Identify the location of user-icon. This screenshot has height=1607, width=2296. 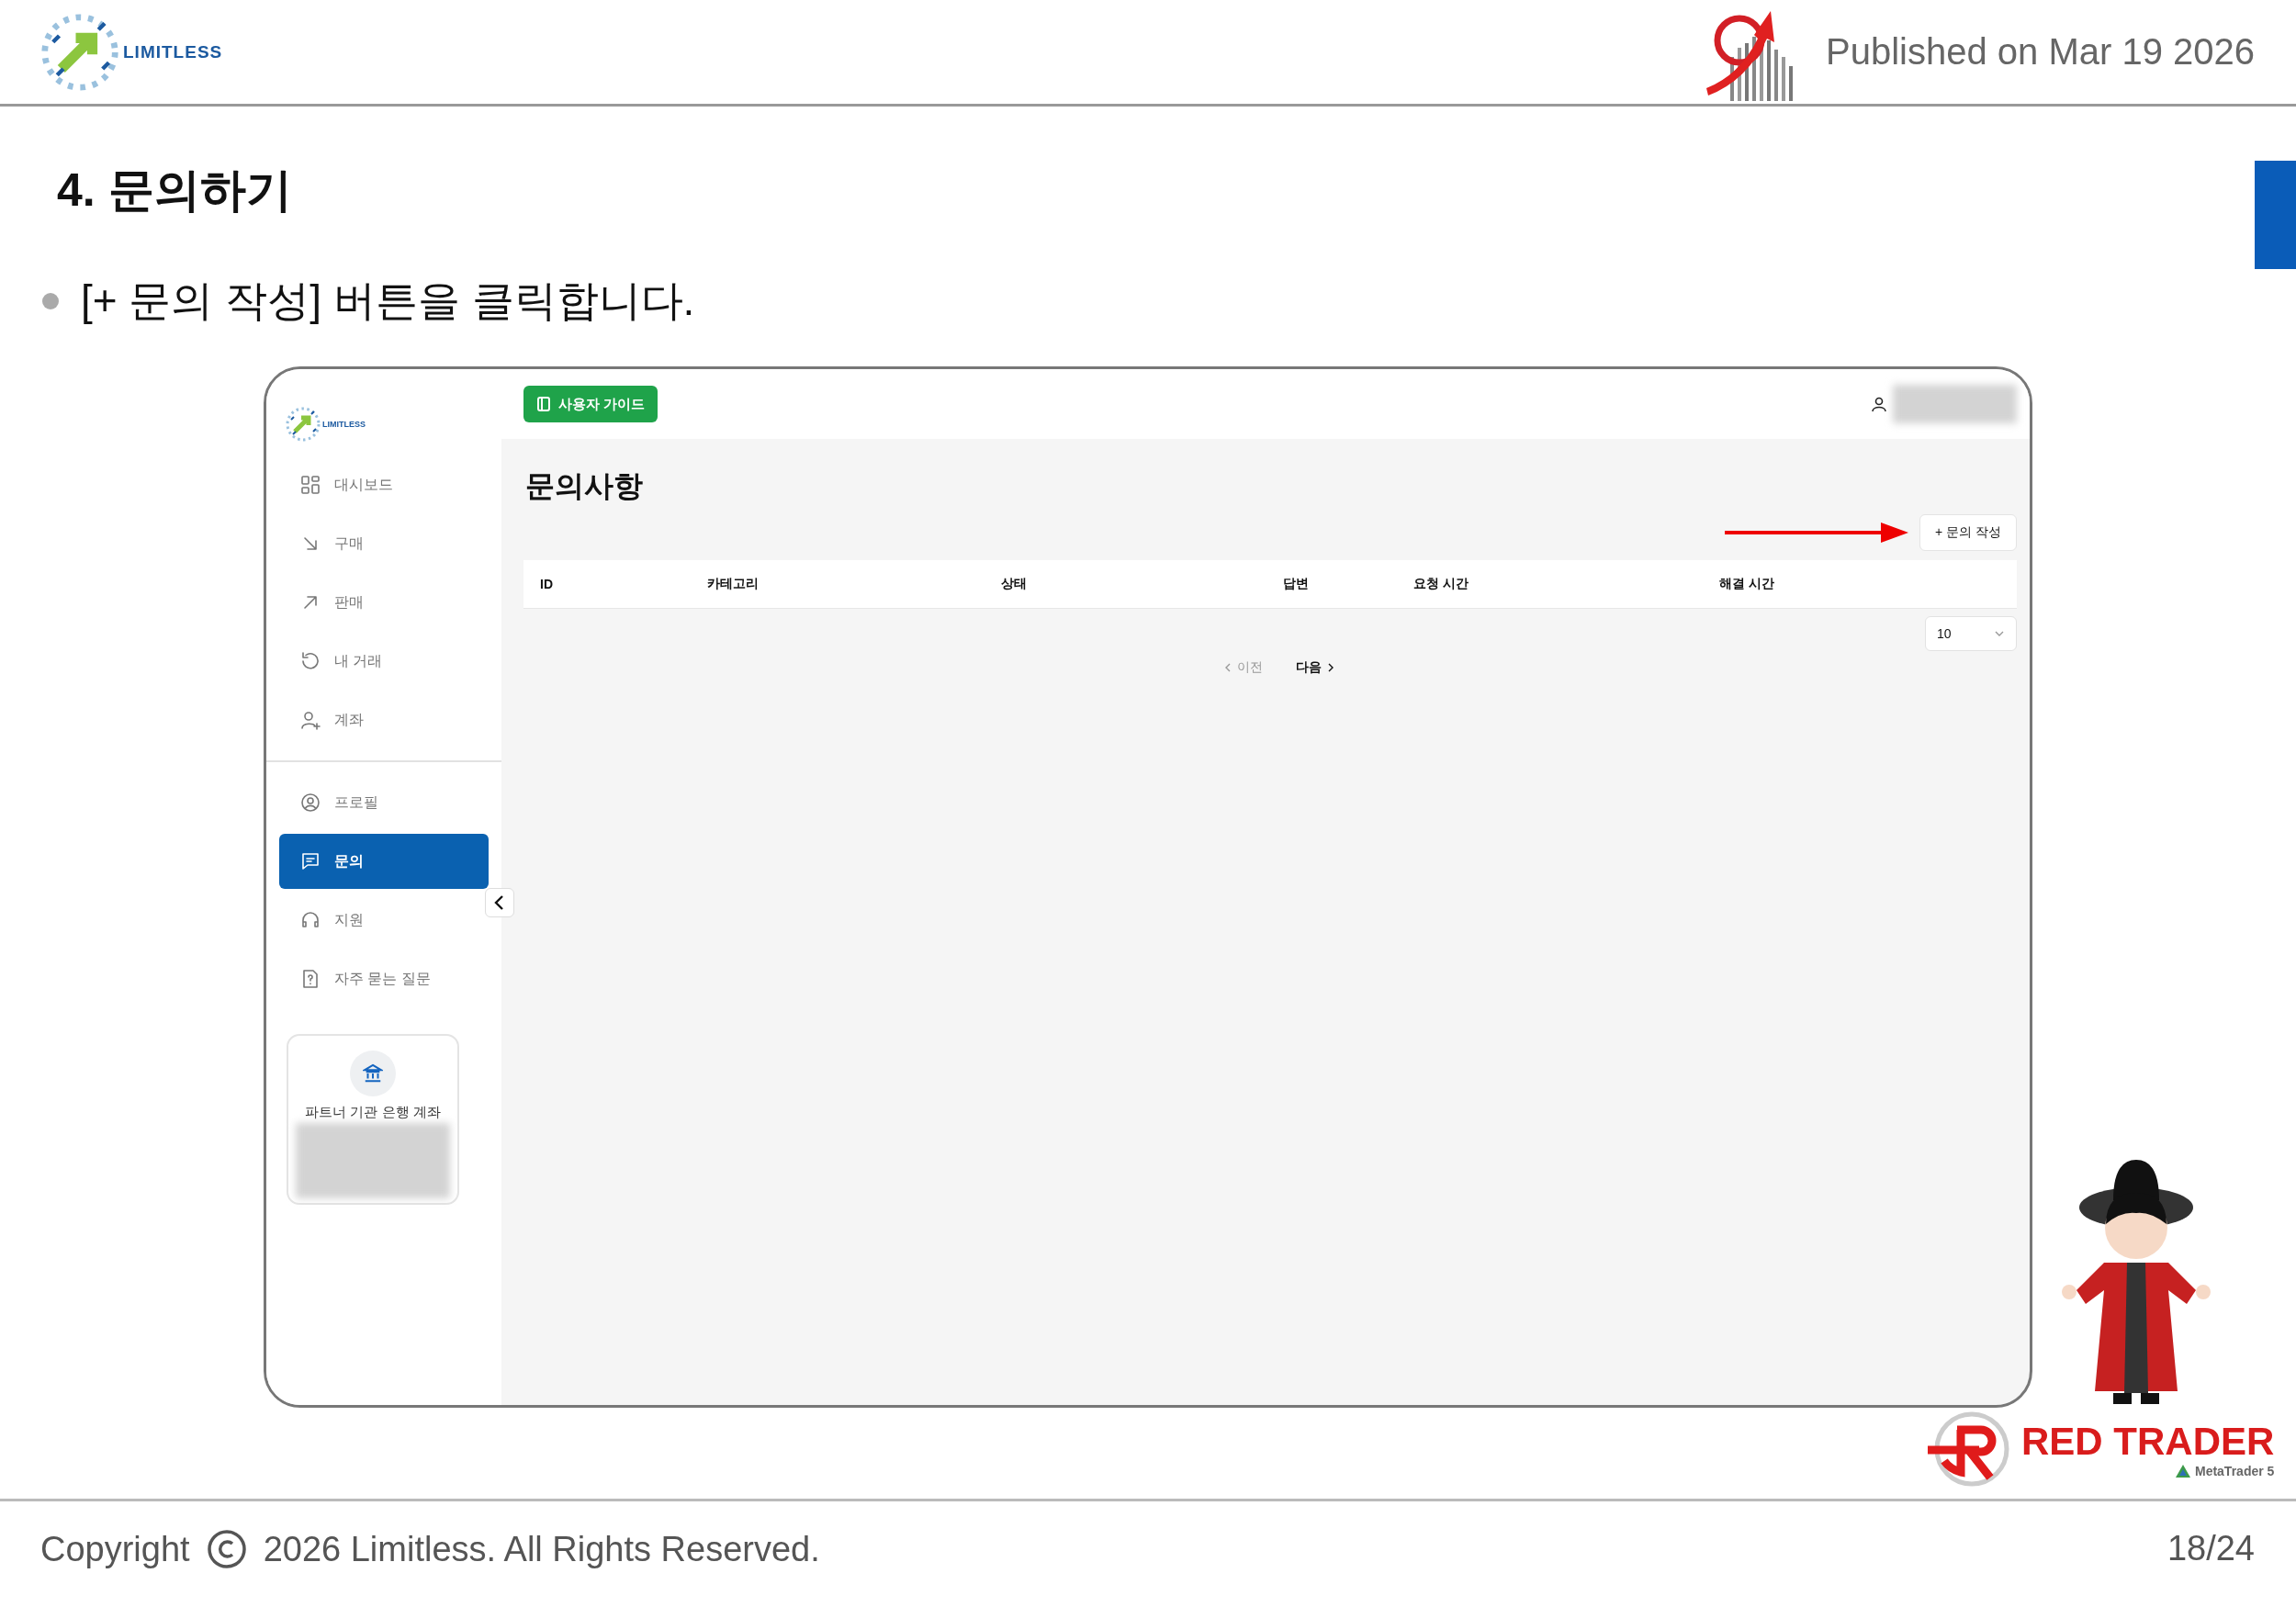
(1879, 404).